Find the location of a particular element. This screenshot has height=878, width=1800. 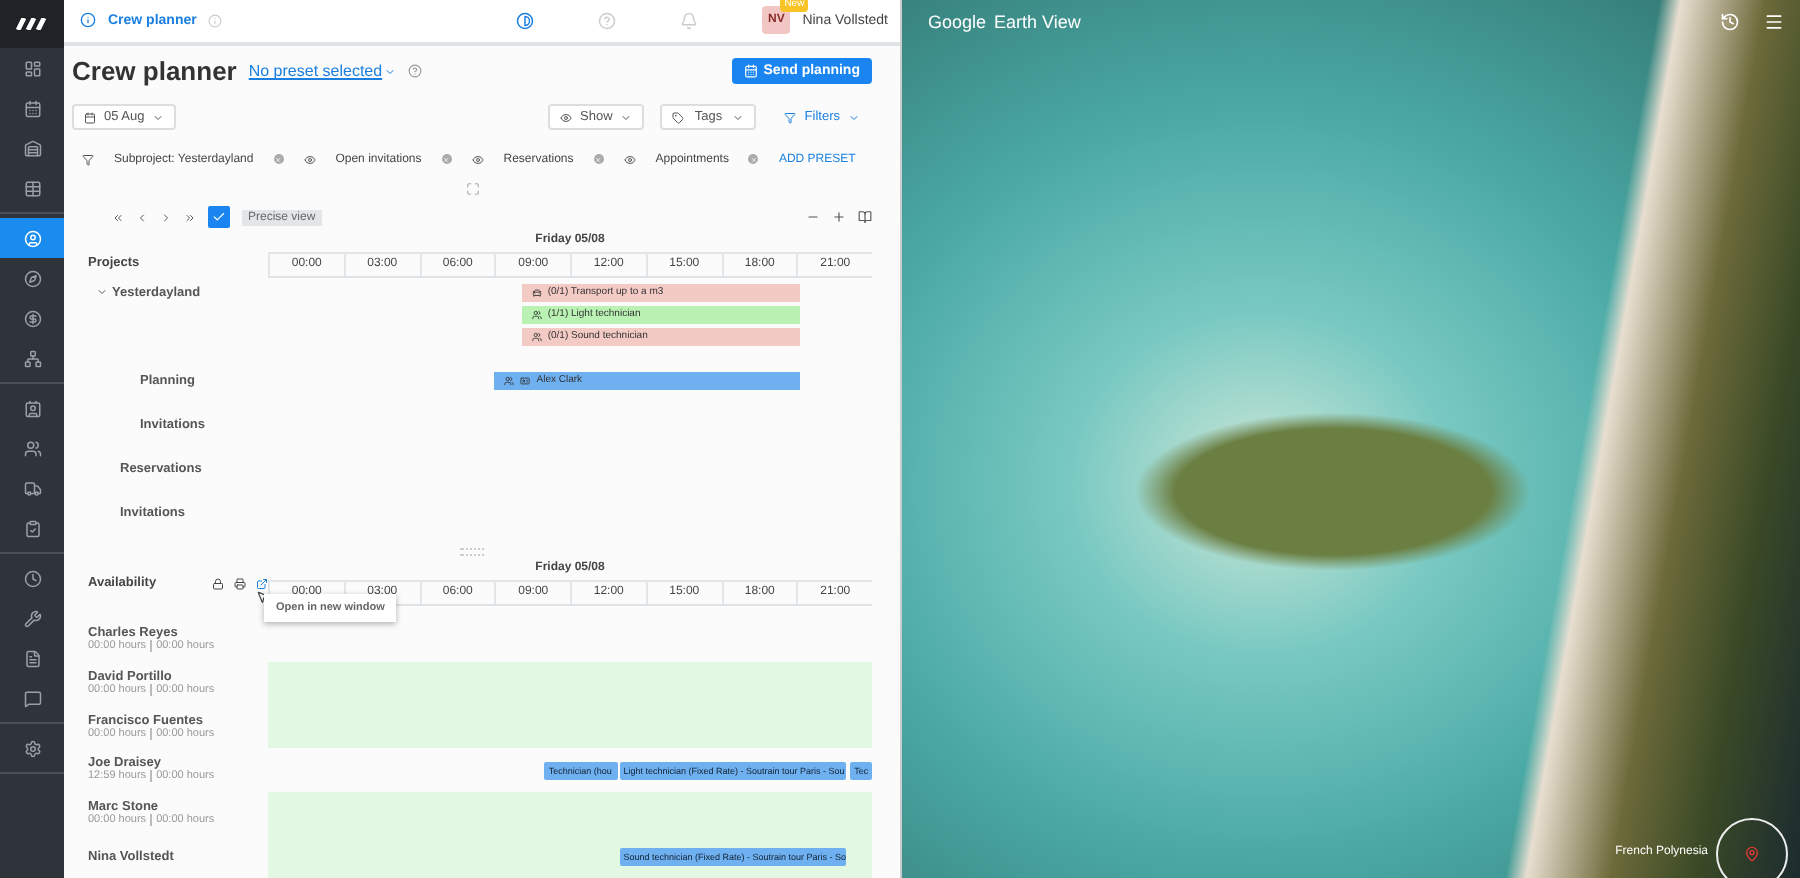

wrench-icon is located at coordinates (32, 618).